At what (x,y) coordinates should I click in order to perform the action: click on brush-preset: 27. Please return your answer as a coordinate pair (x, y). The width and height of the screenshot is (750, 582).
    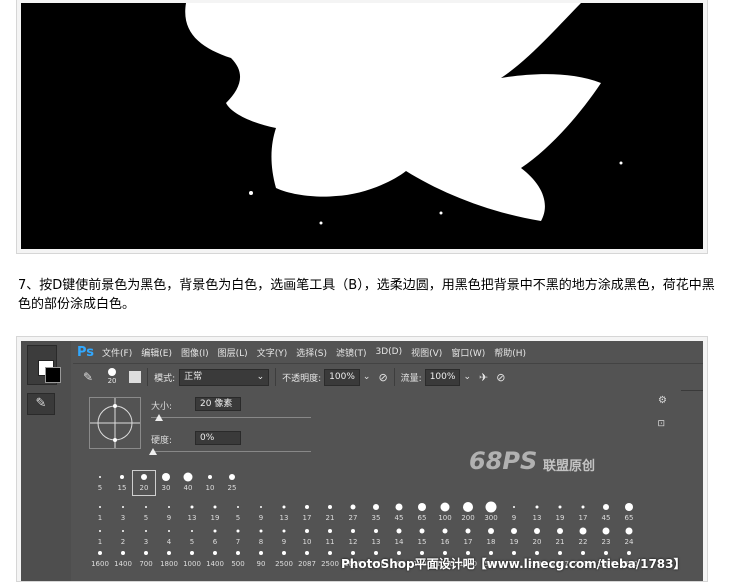
    Looking at the image, I should click on (353, 513).